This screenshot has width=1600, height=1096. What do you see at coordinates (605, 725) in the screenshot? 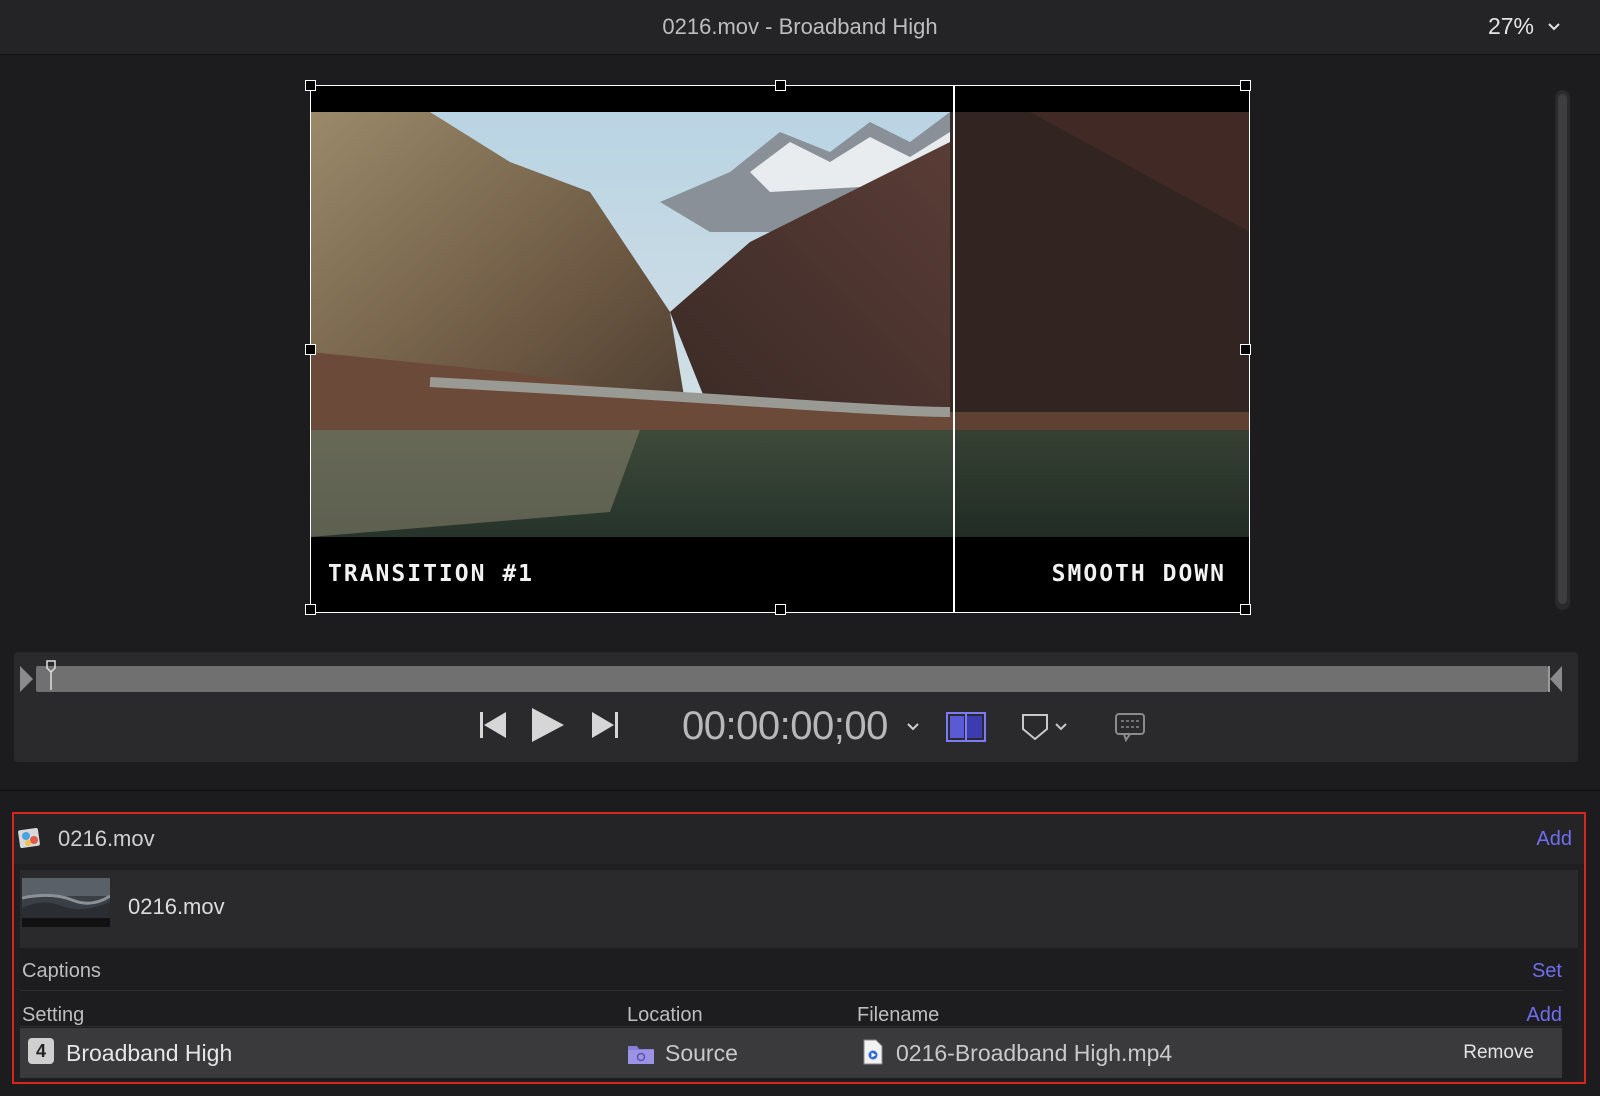
I see `skip-forward-icon` at bounding box center [605, 725].